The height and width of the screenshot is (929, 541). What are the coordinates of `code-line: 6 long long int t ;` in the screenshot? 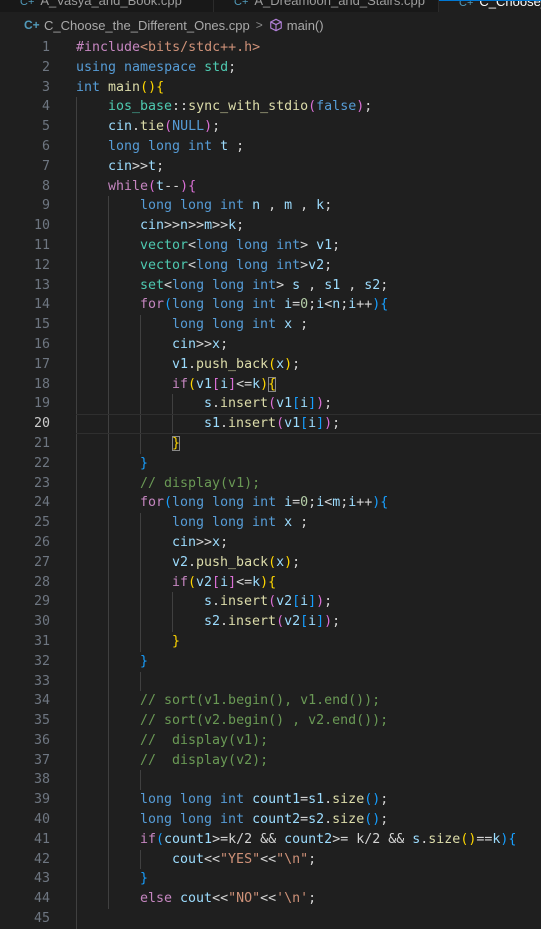 It's located at (270, 146).